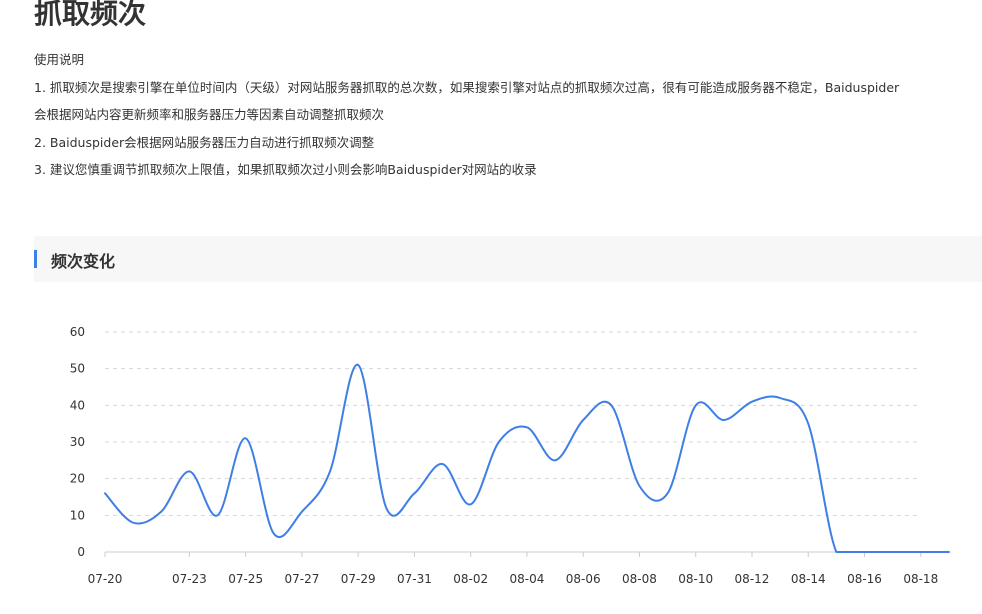  Describe the element at coordinates (414, 579) in the screenshot. I see `x-tick-label: 07-31` at that location.